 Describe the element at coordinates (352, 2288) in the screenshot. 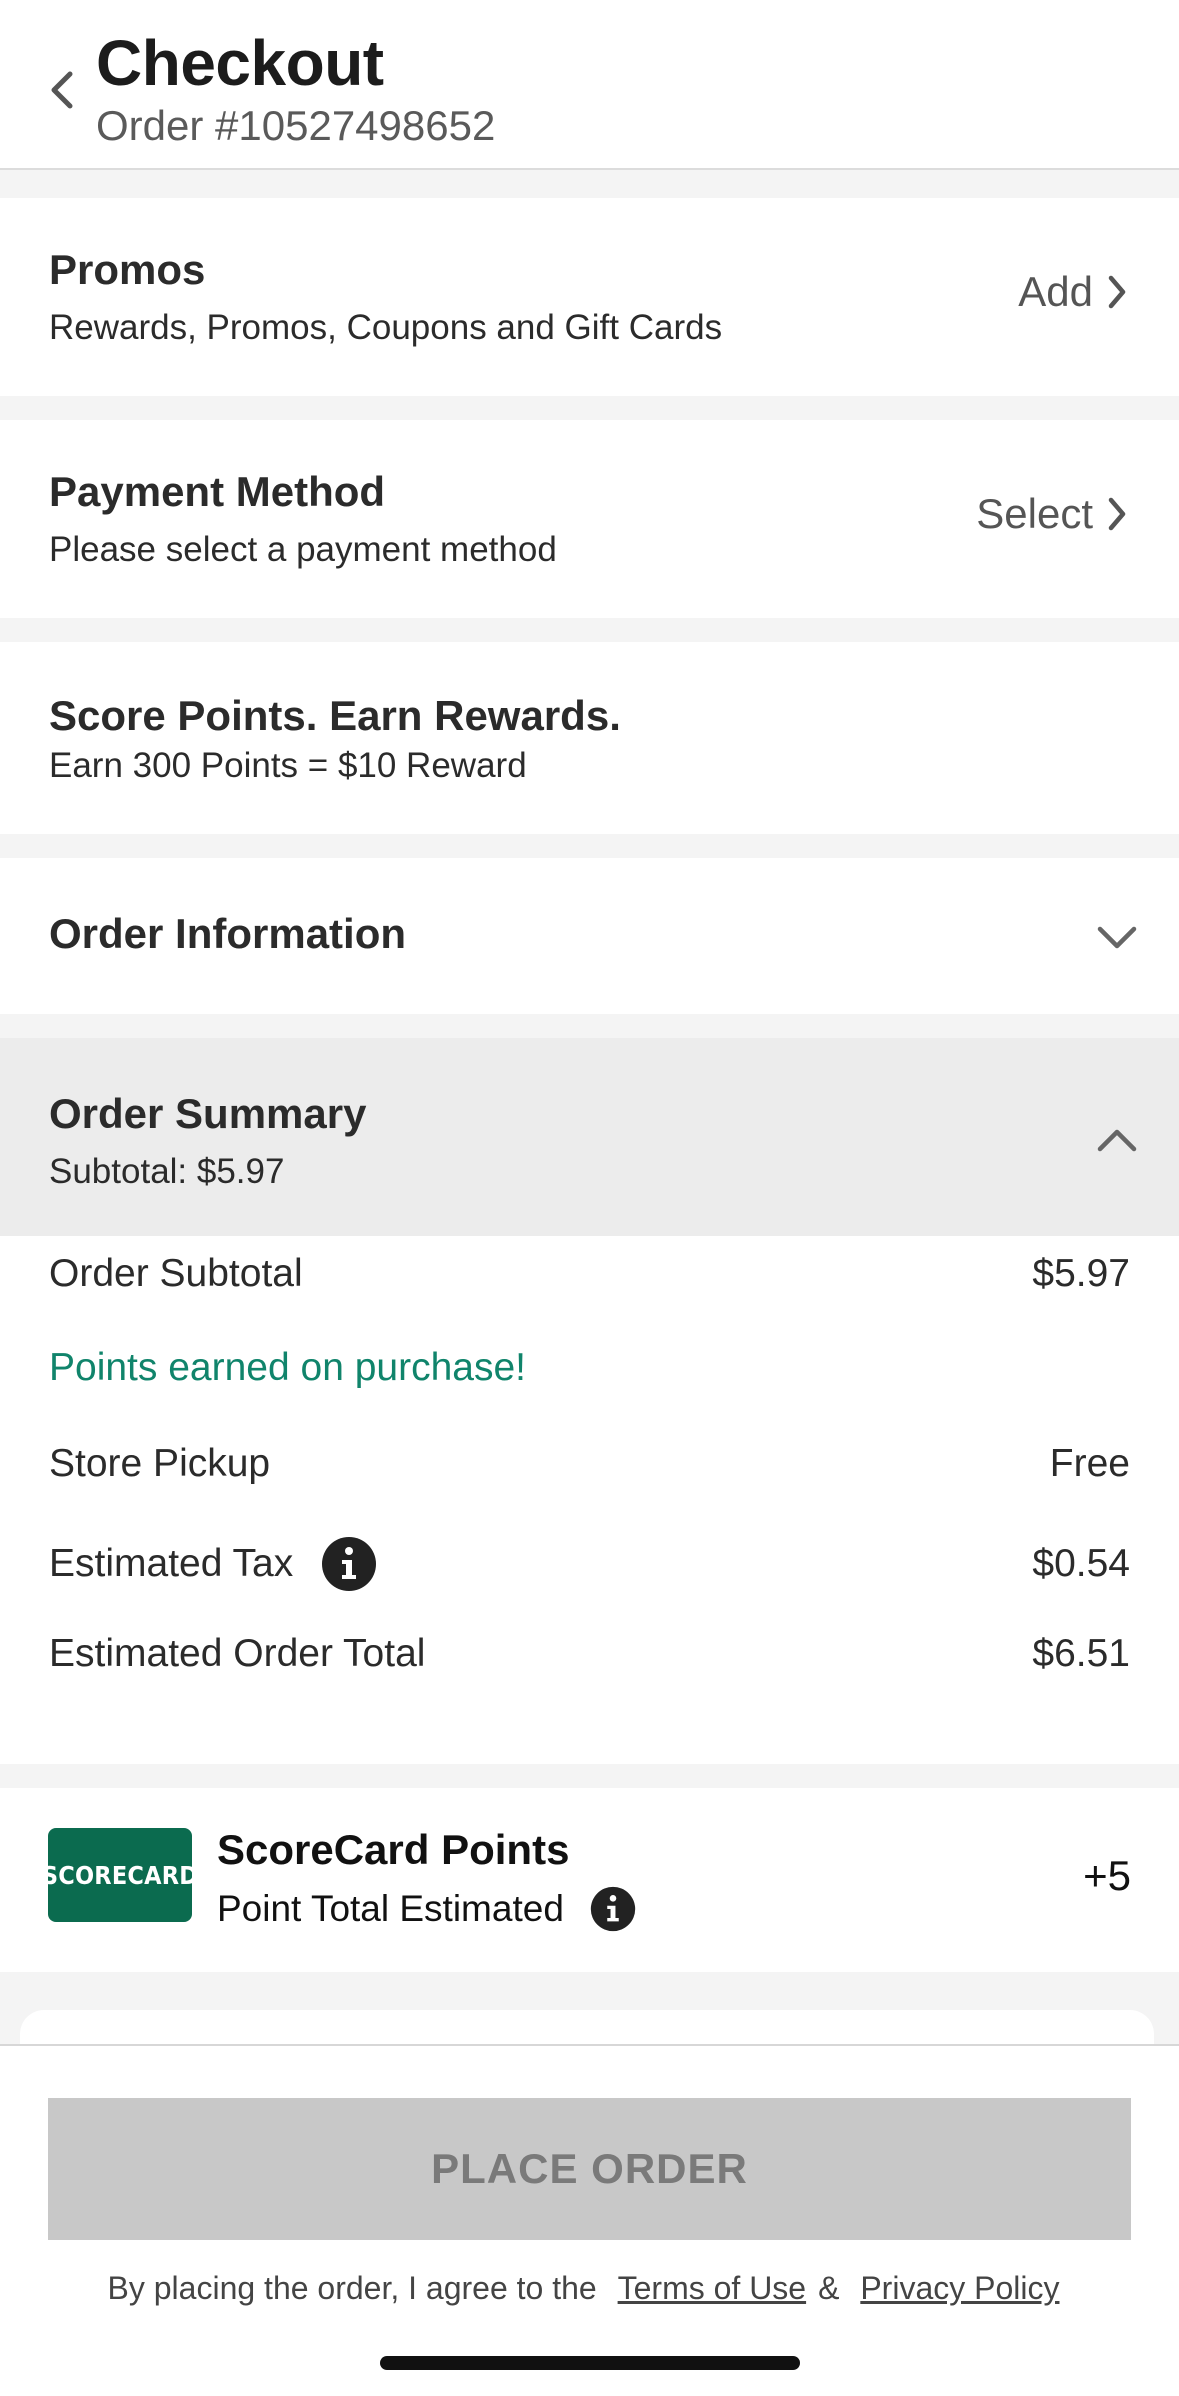

I see `legal-prefix: By placing the order, I agree to the` at that location.